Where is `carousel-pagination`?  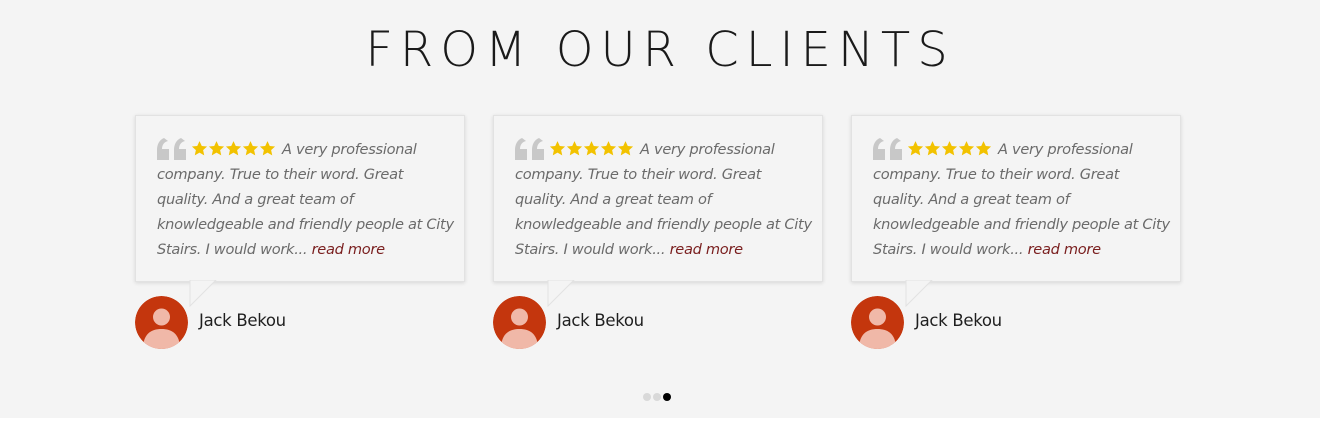
carousel-pagination is located at coordinates (657, 397).